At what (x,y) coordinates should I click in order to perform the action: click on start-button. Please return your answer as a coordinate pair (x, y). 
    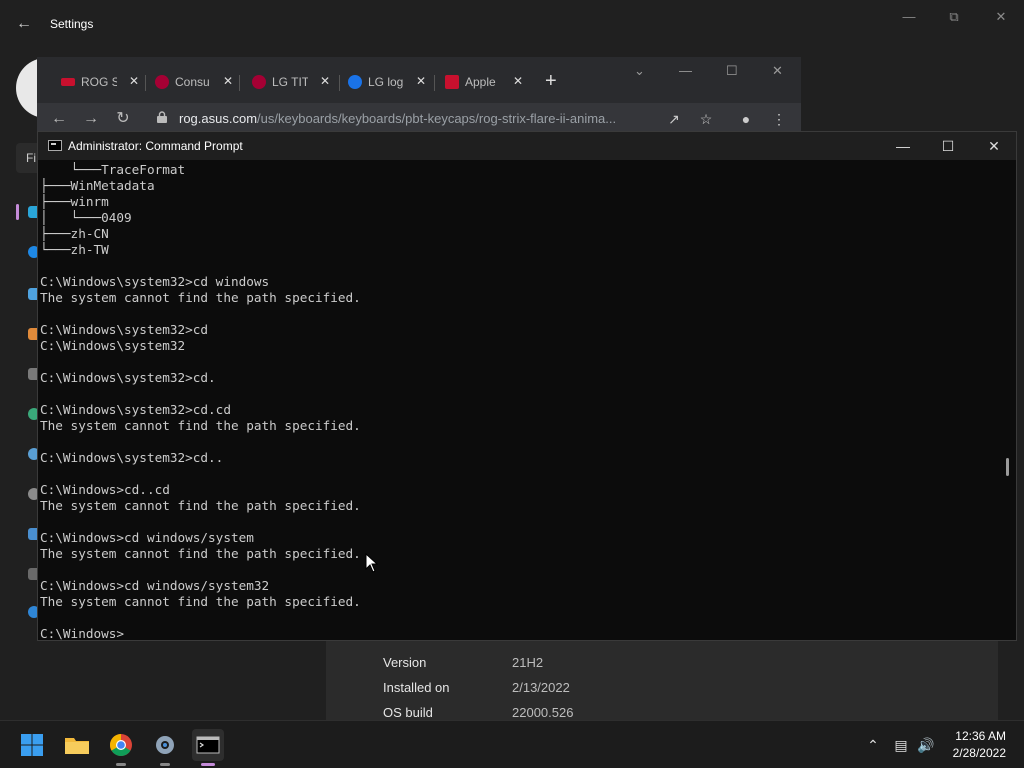
    Looking at the image, I should click on (32, 745).